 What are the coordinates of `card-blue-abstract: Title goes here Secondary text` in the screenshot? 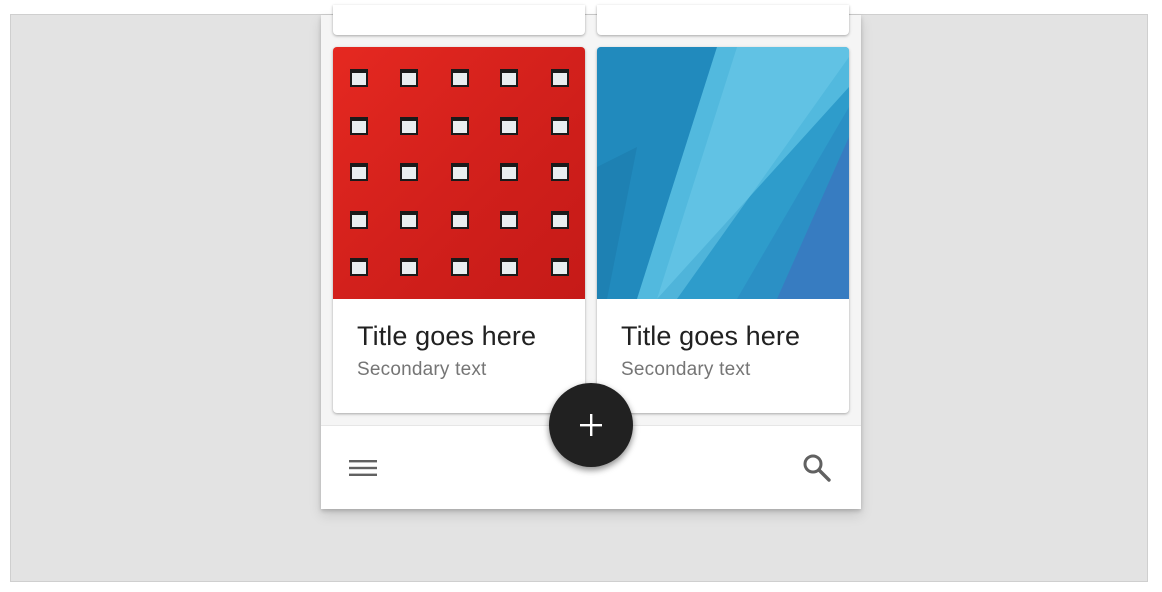 It's located at (723, 230).